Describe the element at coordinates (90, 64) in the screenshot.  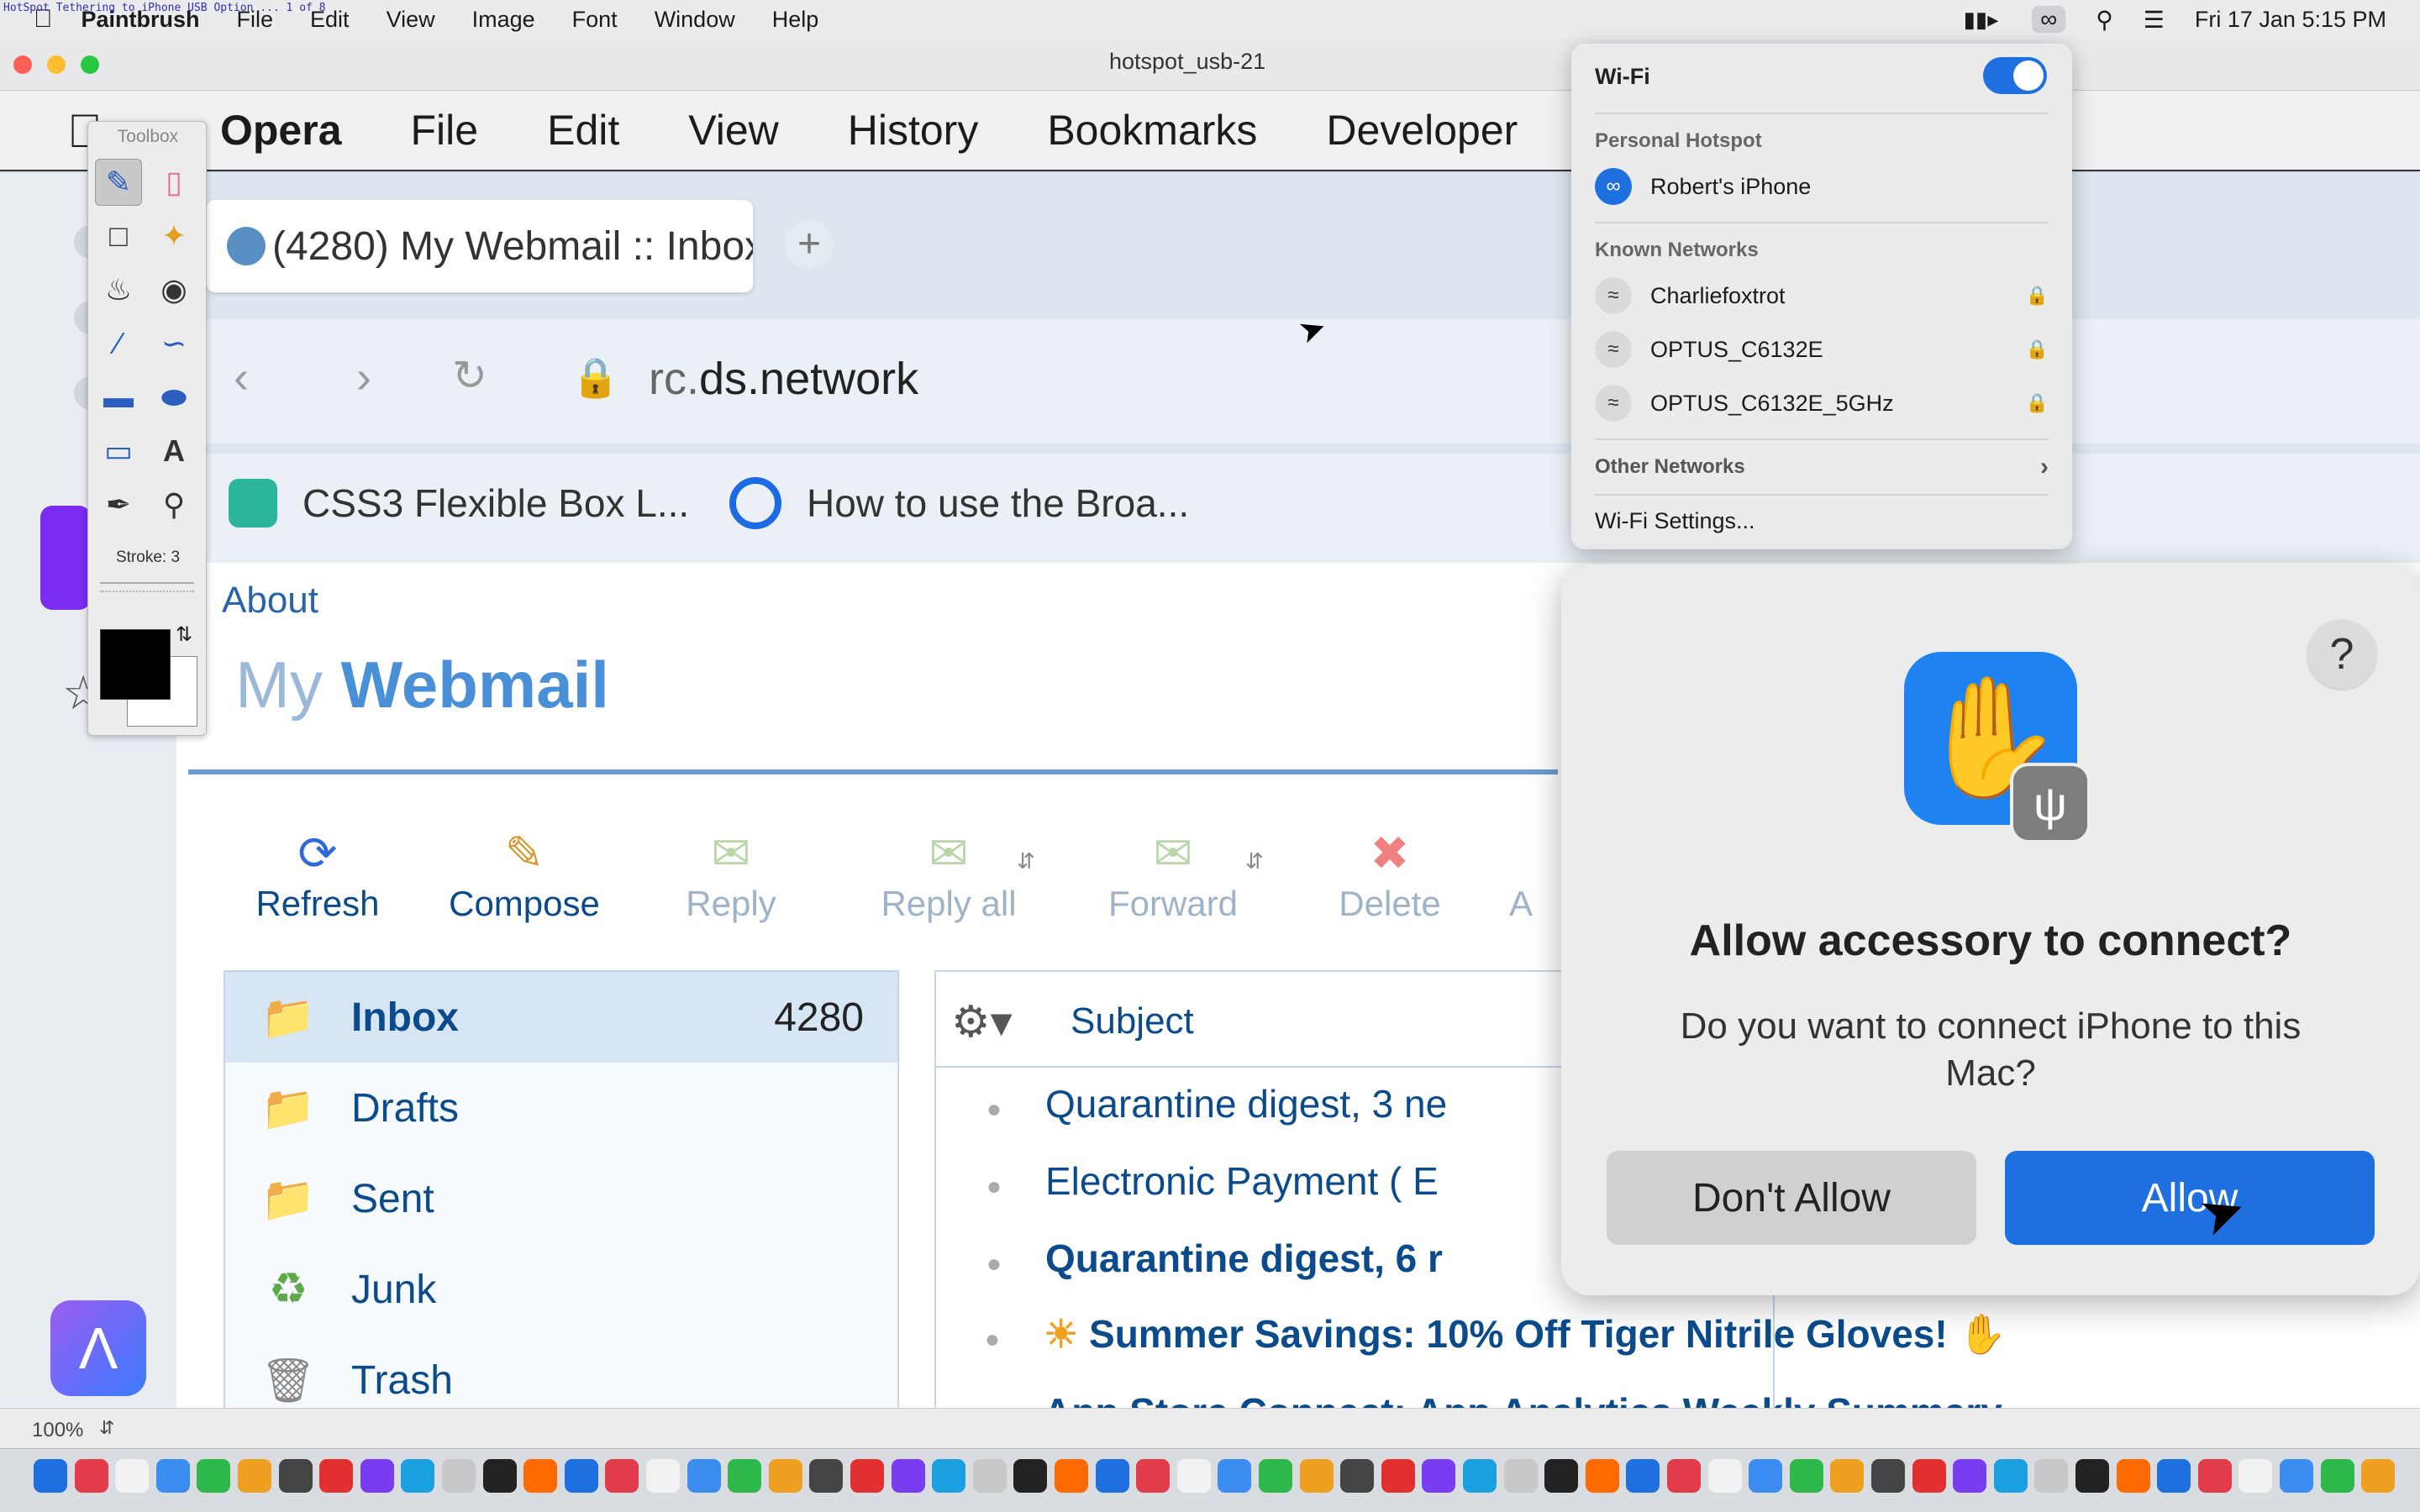
I see `zoom-window-button` at that location.